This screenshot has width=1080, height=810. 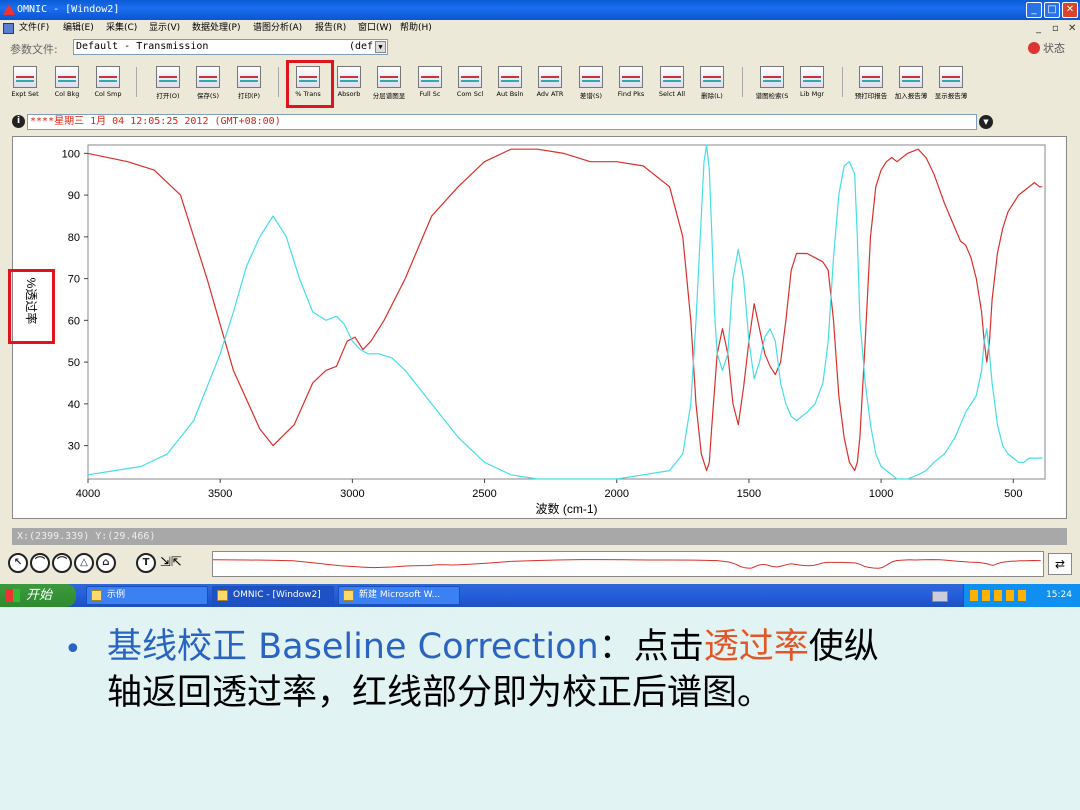 What do you see at coordinates (871, 96) in the screenshot?
I see `preview-report-label: 预打印报告` at bounding box center [871, 96].